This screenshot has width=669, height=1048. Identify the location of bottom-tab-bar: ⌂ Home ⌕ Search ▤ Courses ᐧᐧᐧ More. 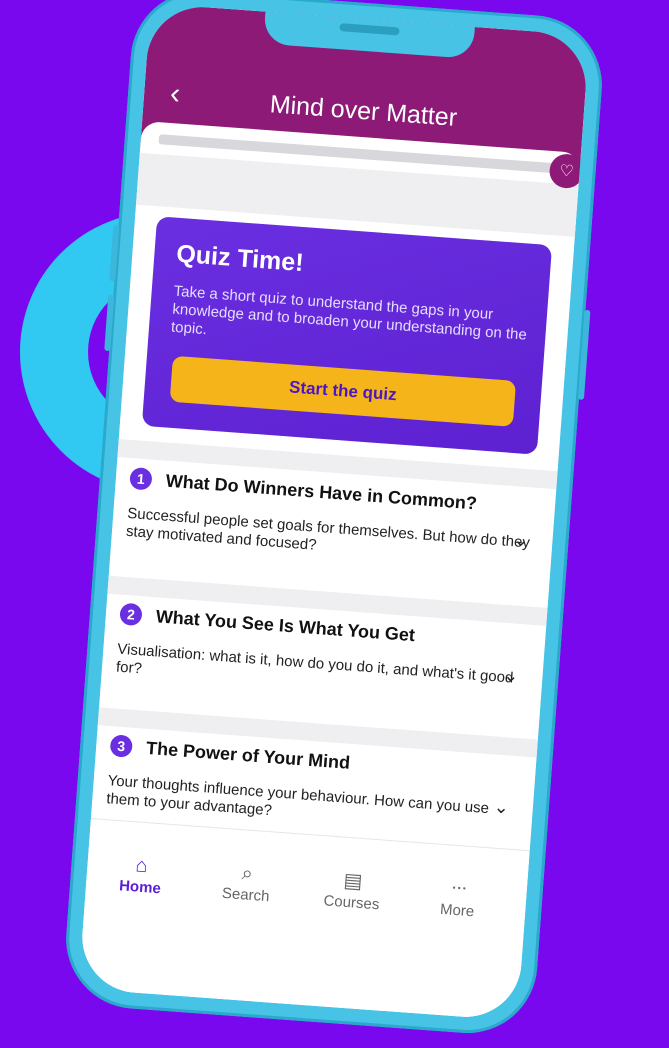
(304, 919).